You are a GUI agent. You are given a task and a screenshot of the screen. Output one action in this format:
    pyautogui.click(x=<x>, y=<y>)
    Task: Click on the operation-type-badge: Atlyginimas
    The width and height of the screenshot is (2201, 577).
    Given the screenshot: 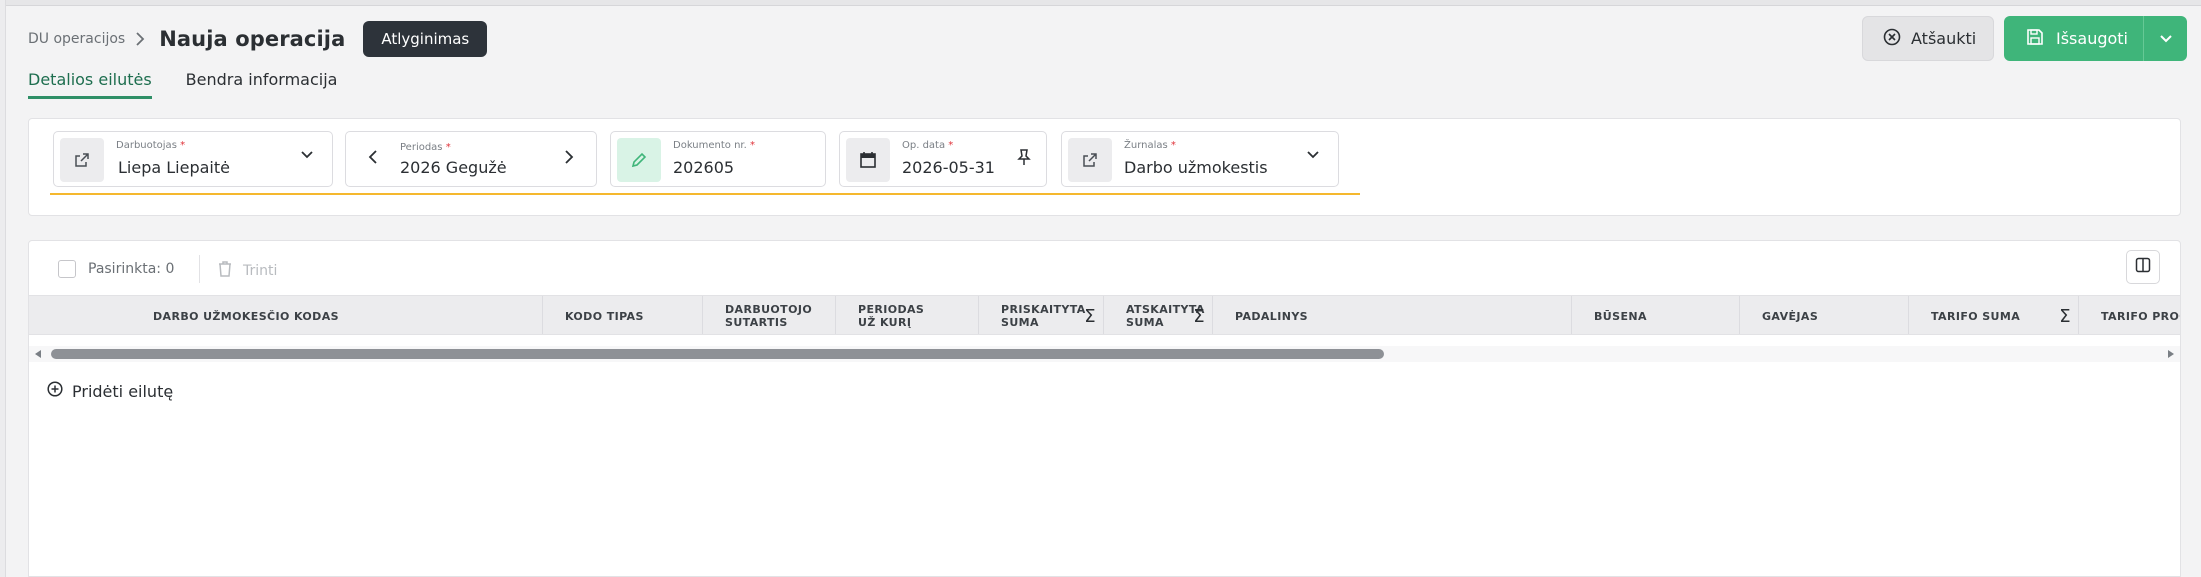 What is the action you would take?
    pyautogui.click(x=425, y=39)
    